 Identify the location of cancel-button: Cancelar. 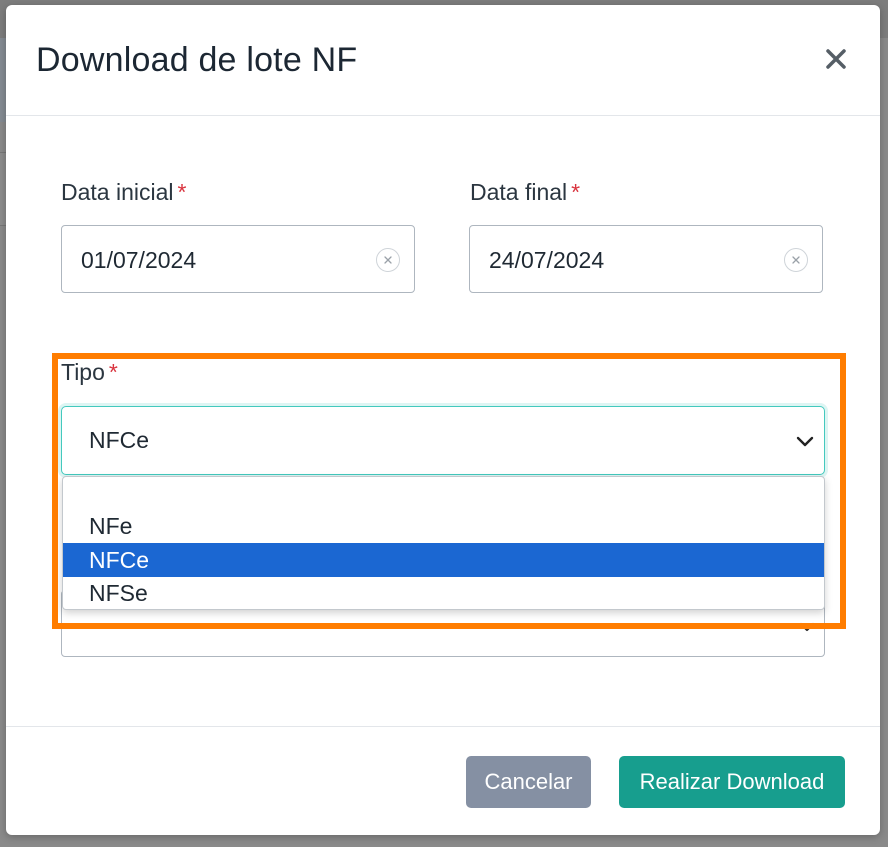
(528, 782).